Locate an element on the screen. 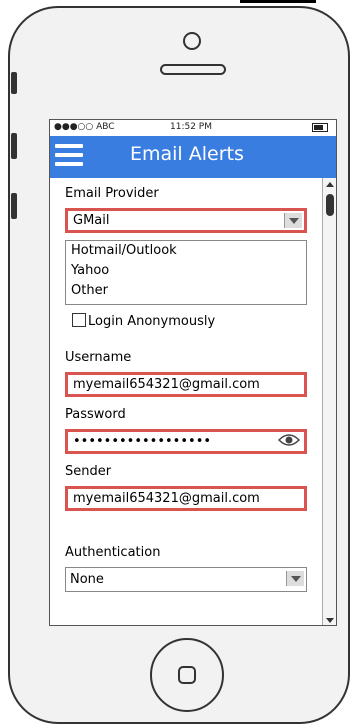 Image resolution: width=356 pixels, height=724 pixels. option-yahoo: Yahoo is located at coordinates (90, 270).